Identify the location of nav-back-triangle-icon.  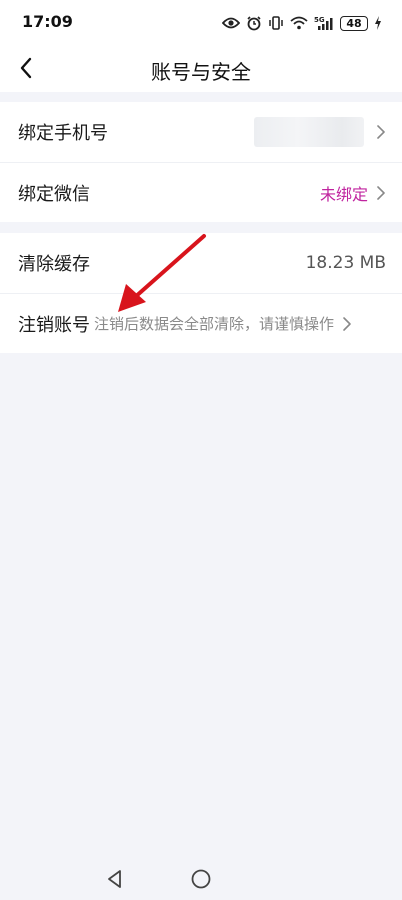
(115, 879).